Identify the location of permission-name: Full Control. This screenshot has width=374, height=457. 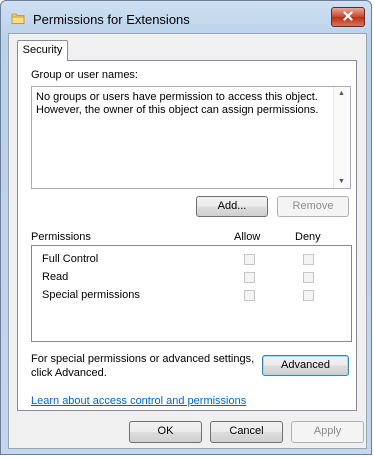
(70, 259).